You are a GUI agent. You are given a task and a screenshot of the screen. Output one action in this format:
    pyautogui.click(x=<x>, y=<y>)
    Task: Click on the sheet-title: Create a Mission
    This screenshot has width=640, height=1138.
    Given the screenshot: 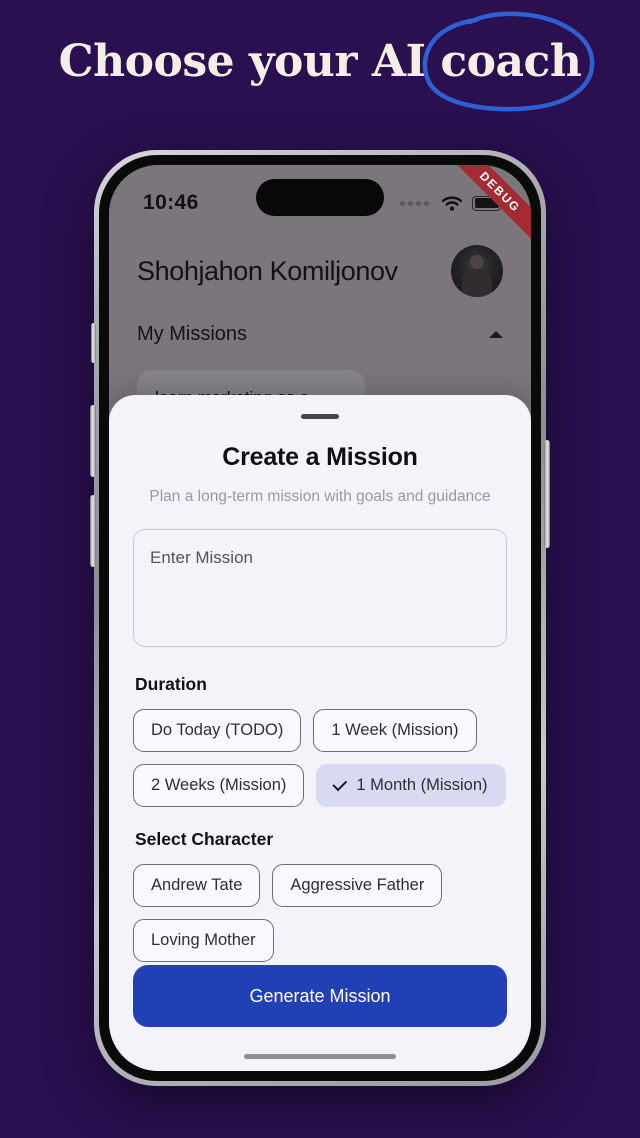 What is the action you would take?
    pyautogui.click(x=320, y=457)
    